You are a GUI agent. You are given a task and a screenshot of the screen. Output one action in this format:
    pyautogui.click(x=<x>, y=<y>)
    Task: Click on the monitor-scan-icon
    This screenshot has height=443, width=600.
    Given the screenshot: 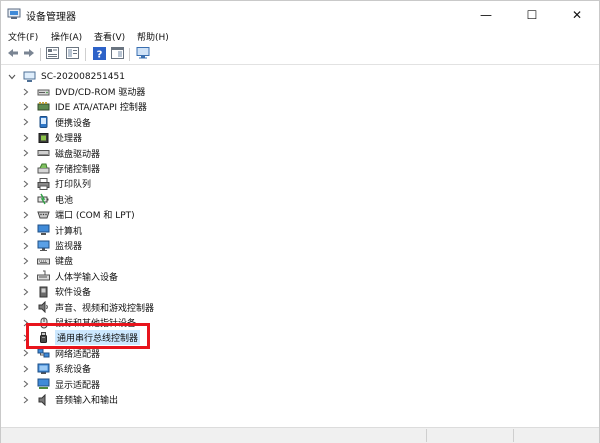 What is the action you would take?
    pyautogui.click(x=143, y=54)
    